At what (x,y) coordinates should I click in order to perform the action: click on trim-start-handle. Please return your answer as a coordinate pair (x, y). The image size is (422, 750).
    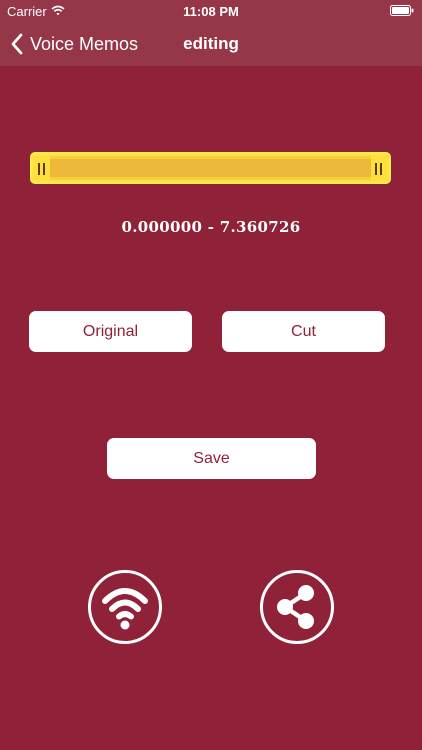
    Looking at the image, I should click on (42, 168).